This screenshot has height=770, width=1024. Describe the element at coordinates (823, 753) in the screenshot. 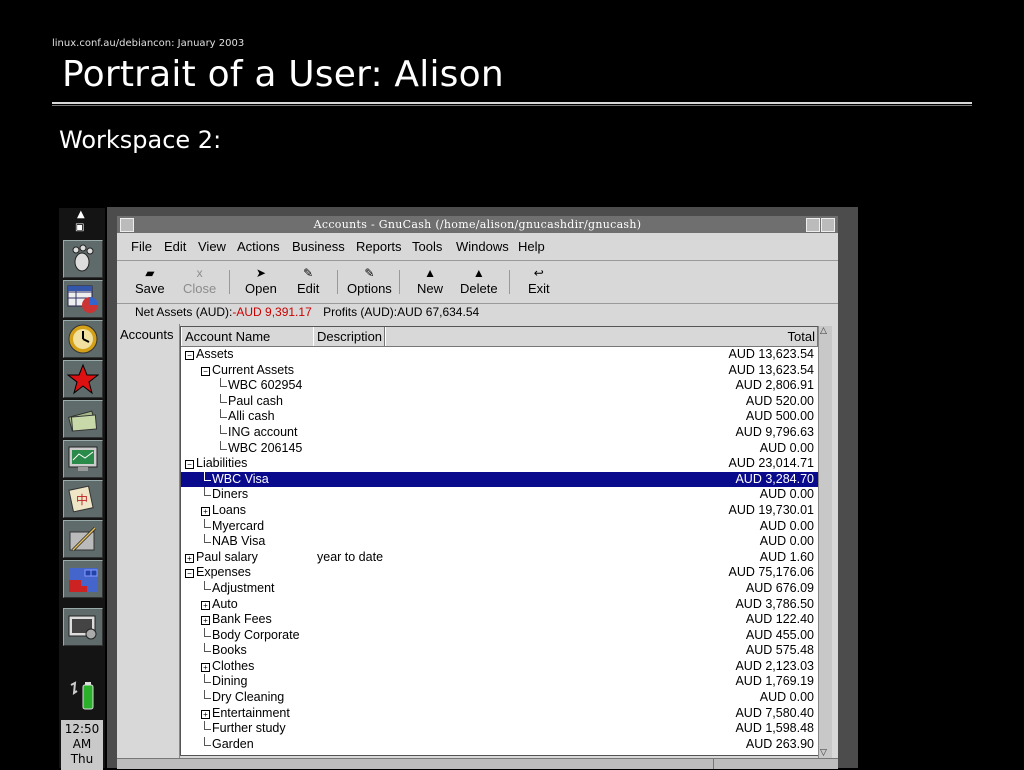

I see `scroll-down-arrow-icon: ▽` at that location.